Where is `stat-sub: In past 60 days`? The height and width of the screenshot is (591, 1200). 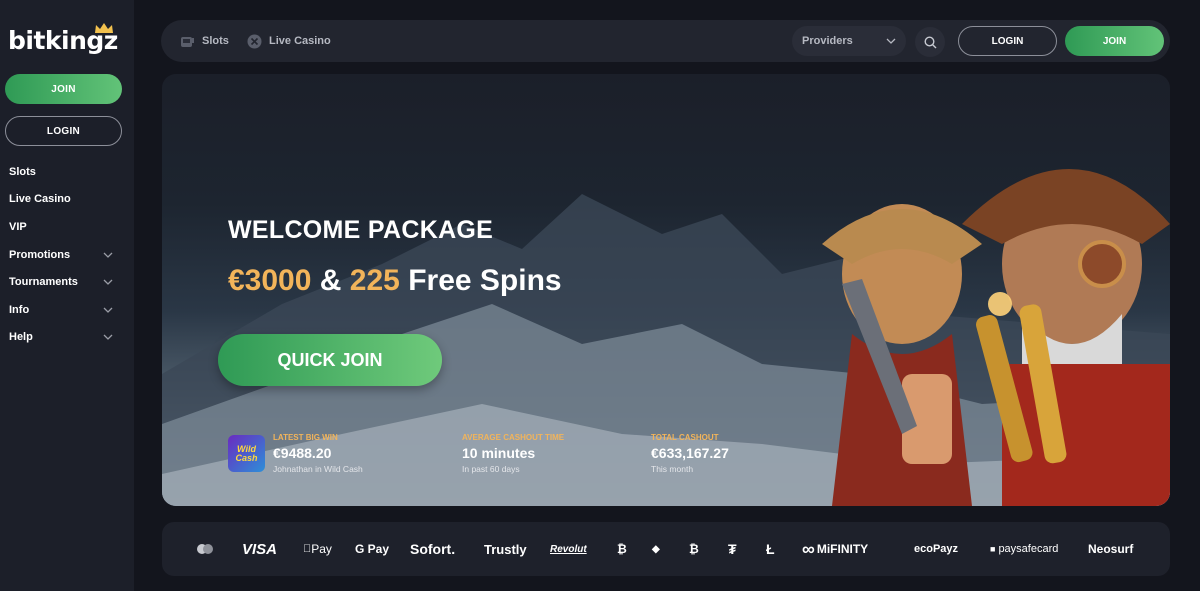
stat-sub: In past 60 days is located at coordinates (491, 469).